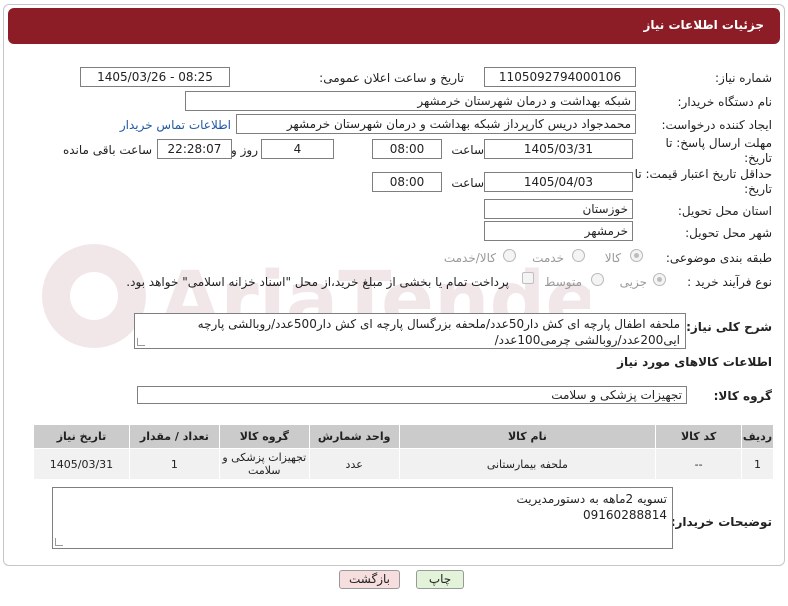  What do you see at coordinates (354, 436) in the screenshot?
I see `col-unit: واحد شمارش` at bounding box center [354, 436].